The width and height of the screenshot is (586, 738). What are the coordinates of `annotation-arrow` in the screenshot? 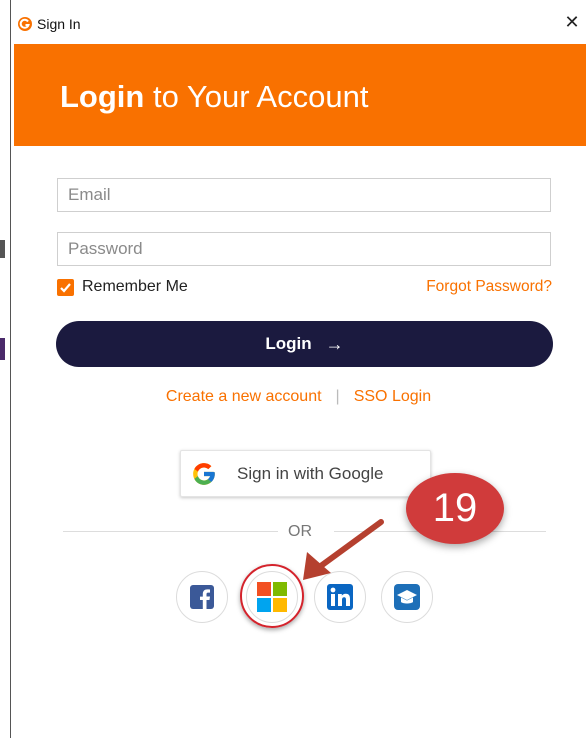 It's located at (343, 549).